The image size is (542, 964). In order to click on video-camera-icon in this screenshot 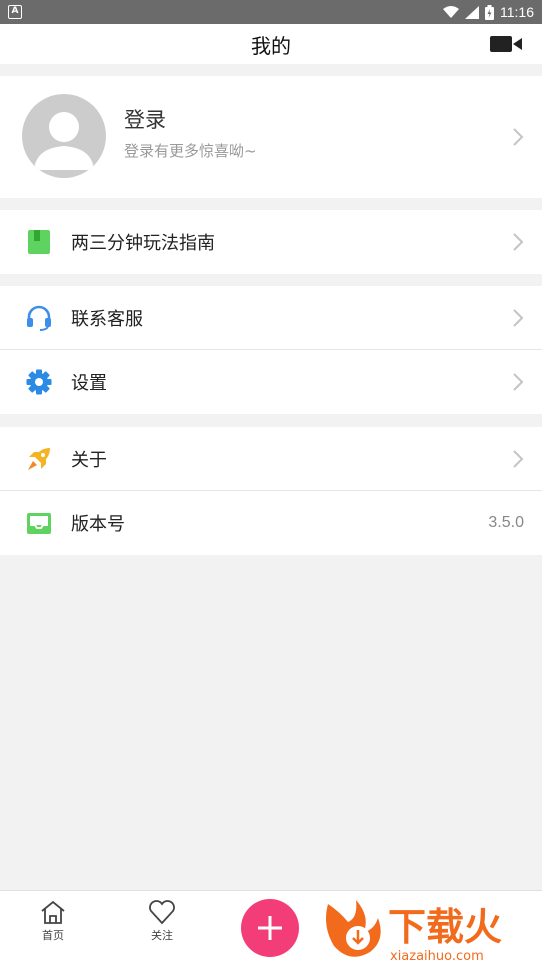, I will do `click(506, 44)`.